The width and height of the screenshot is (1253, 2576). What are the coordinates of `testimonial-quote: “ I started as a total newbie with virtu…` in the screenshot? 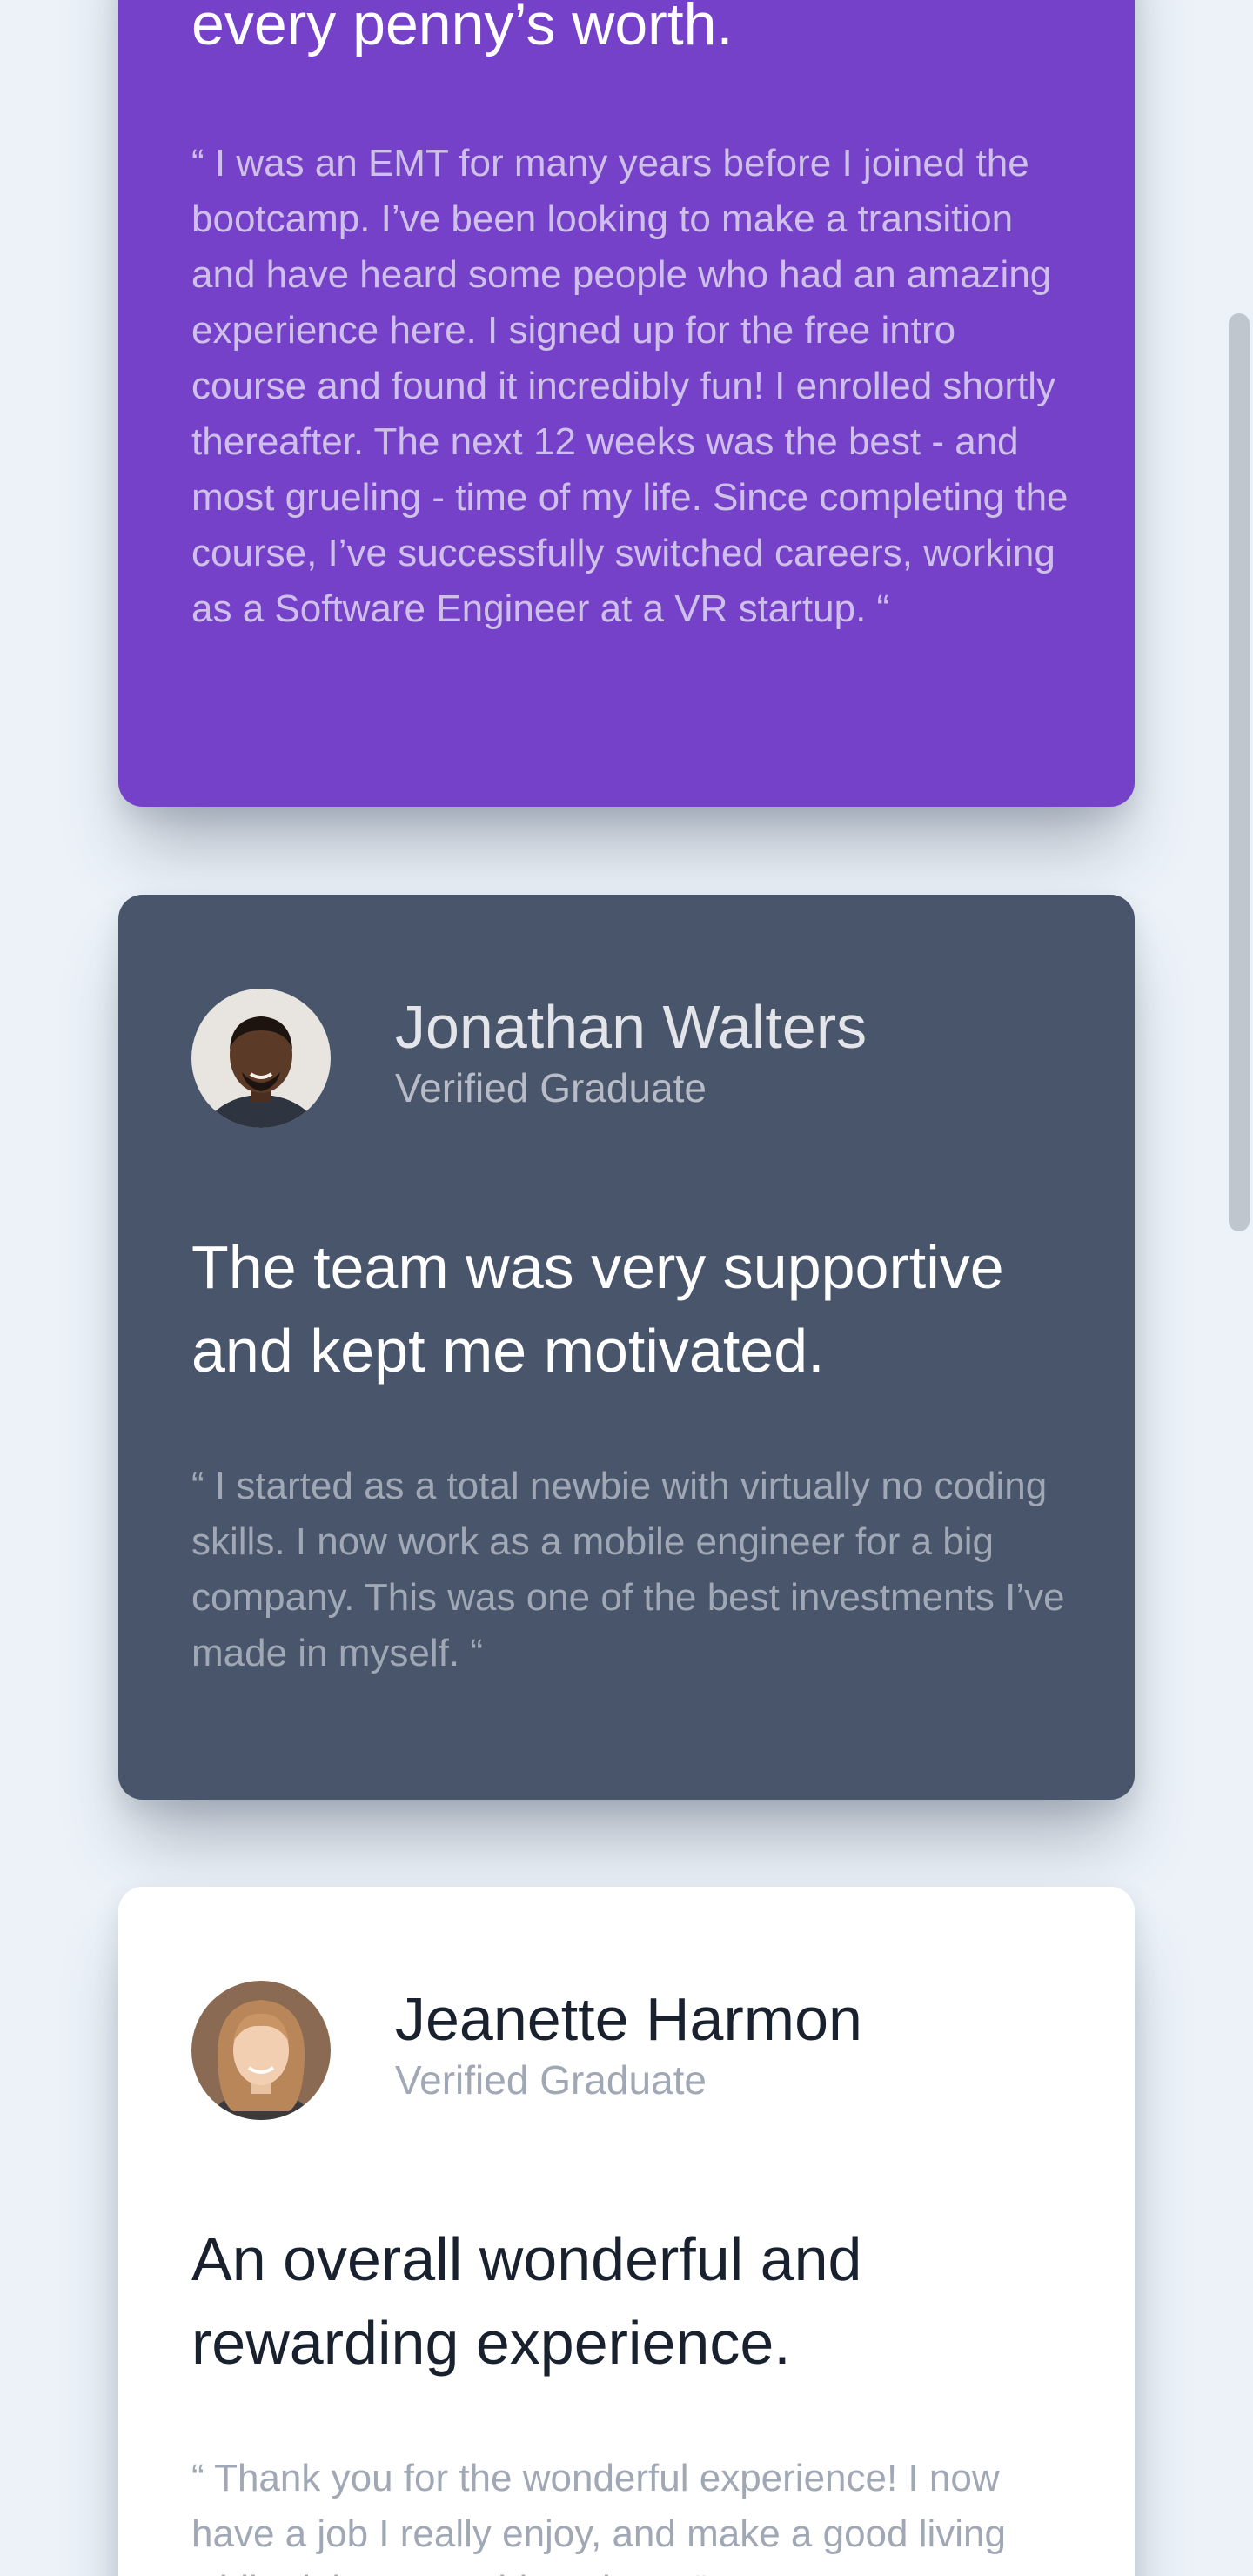 It's located at (628, 1569).